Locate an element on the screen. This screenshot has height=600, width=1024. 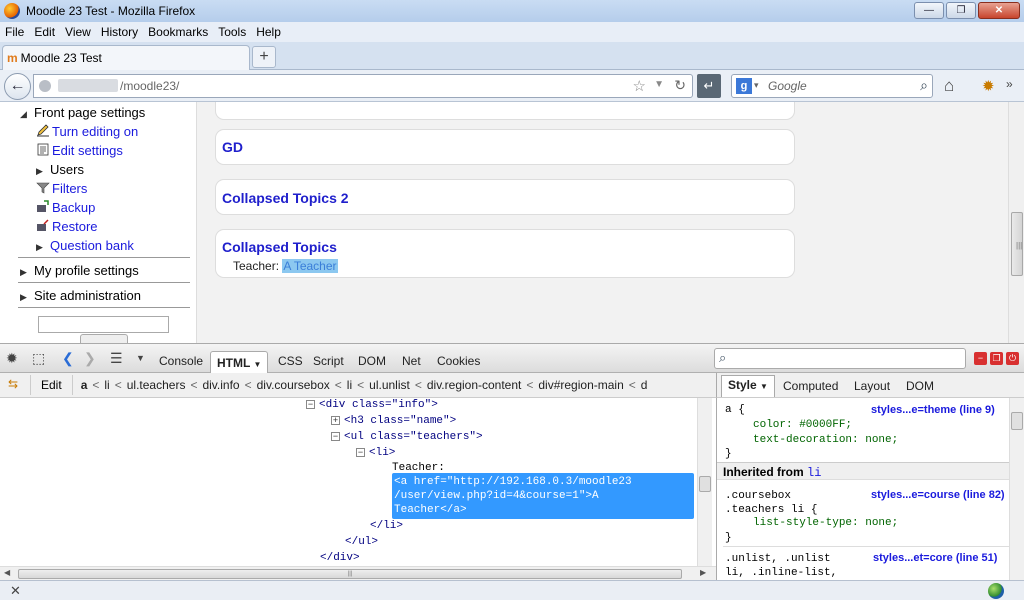
site-identity-icon is located at coordinates (45, 86).